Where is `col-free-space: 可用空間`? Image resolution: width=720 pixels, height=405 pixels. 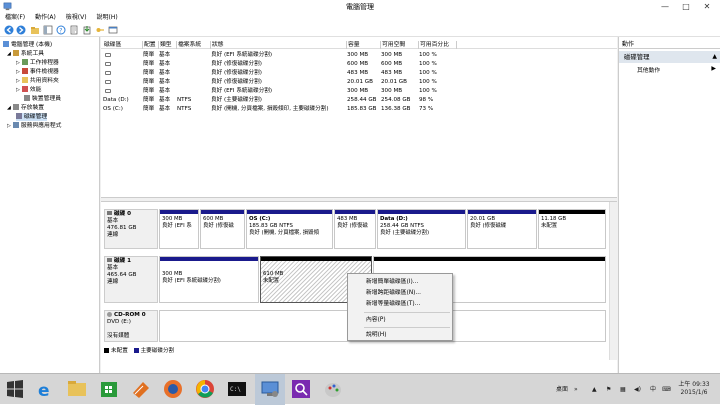
col-free-space: 可用空間 is located at coordinates (400, 45).